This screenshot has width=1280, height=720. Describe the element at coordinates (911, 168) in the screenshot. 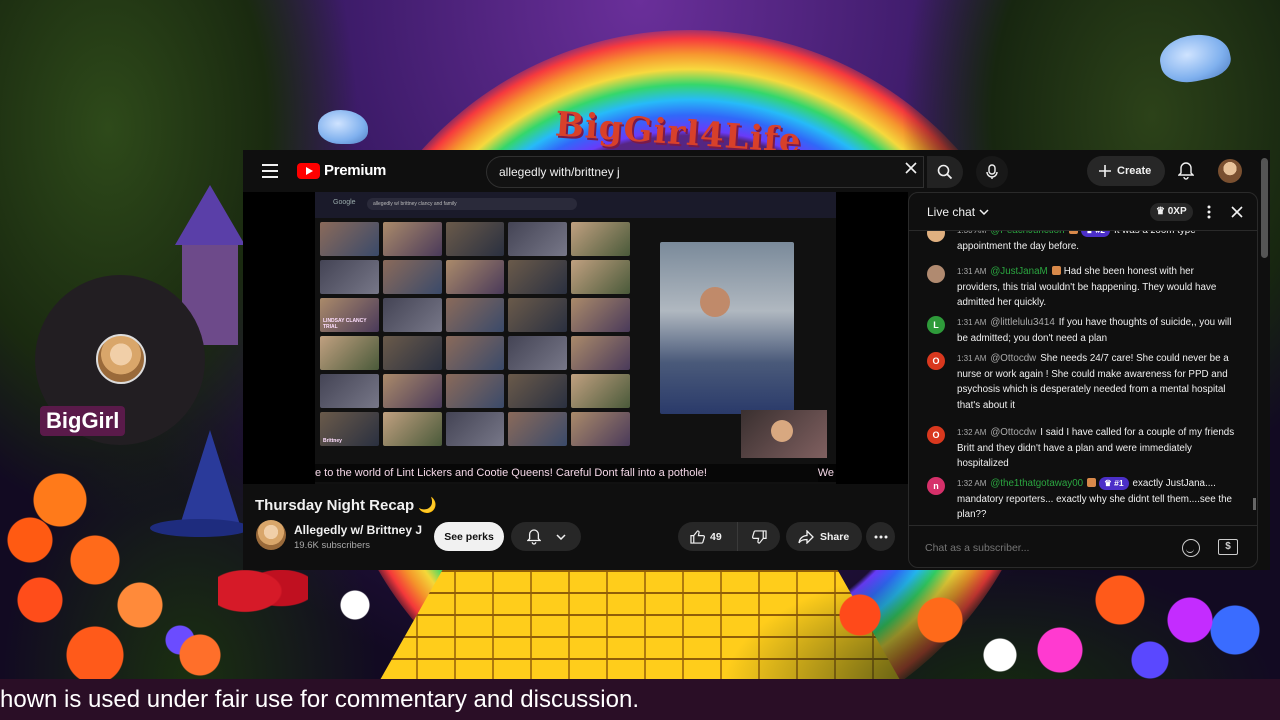

I see `clear-search-icon` at that location.